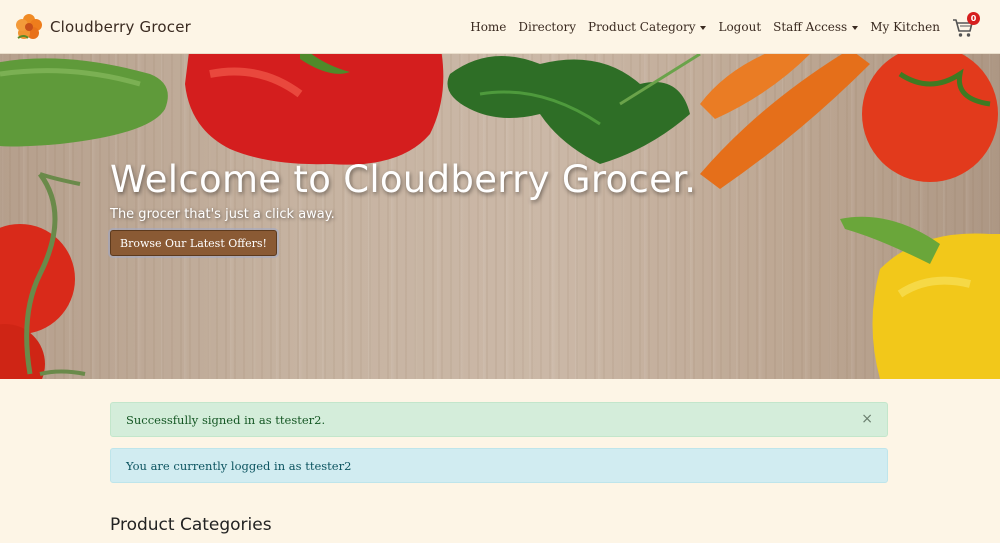  What do you see at coordinates (193, 243) in the screenshot?
I see `browse-offers-button: Browse Our Latest Offers!` at bounding box center [193, 243].